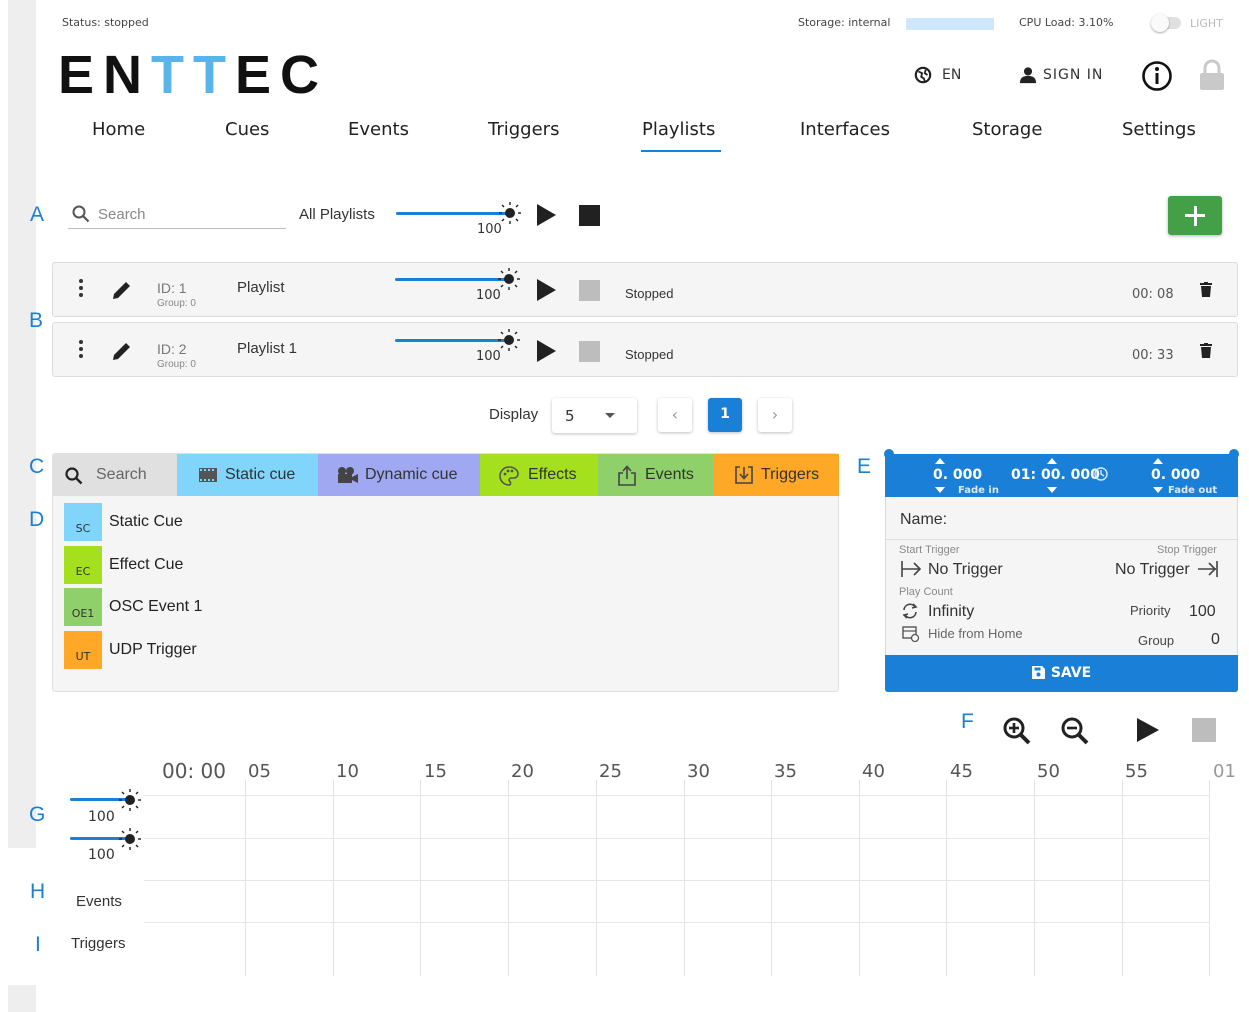 The image size is (1249, 1012). Describe the element at coordinates (1075, 731) in the screenshot. I see `zoom-out-icon` at that location.